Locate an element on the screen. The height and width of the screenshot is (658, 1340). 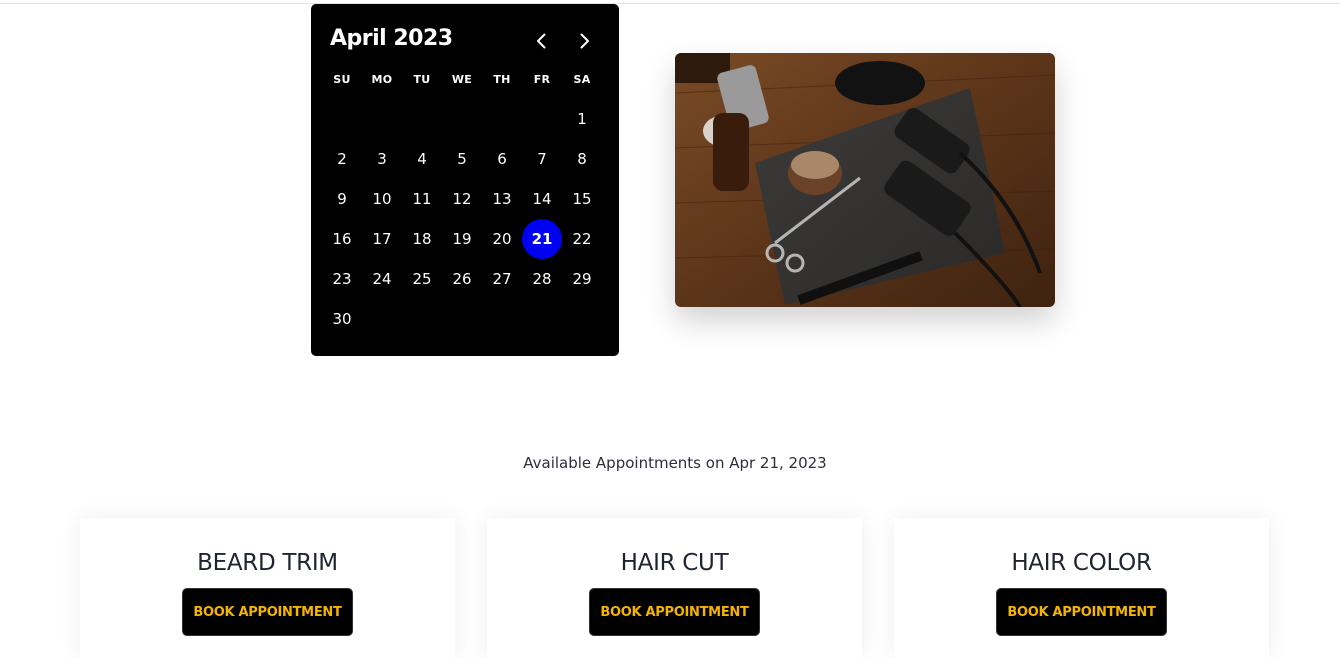
calendar-day: 30 is located at coordinates (342, 319).